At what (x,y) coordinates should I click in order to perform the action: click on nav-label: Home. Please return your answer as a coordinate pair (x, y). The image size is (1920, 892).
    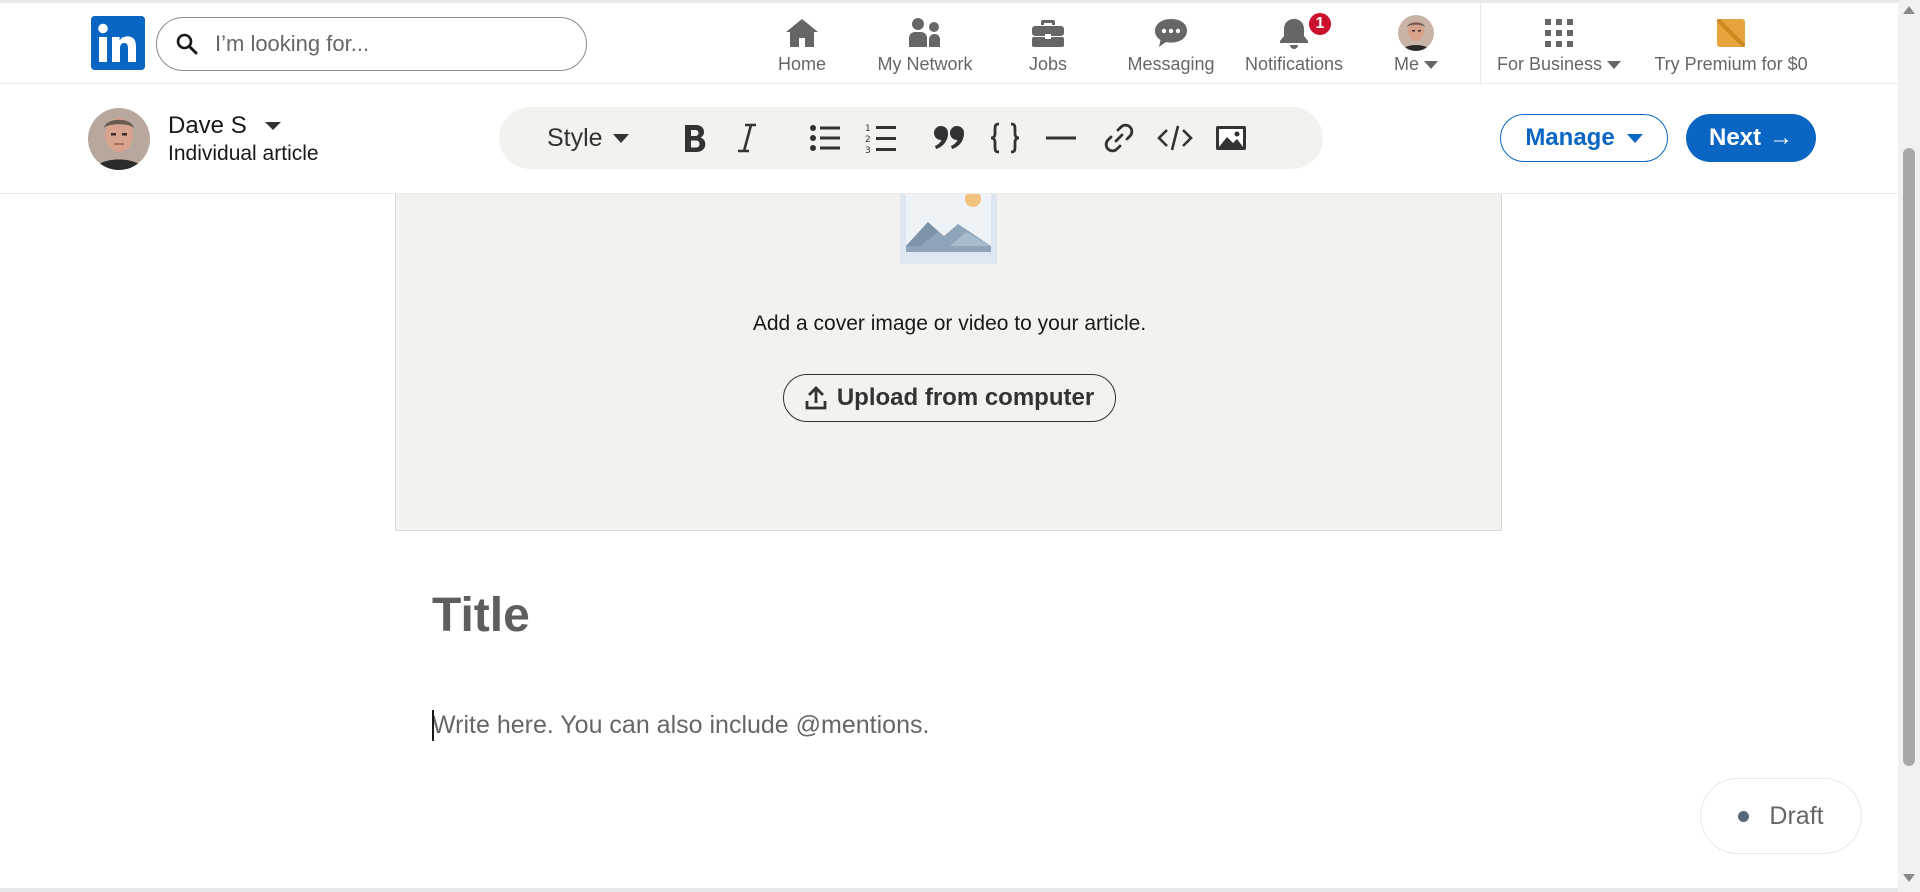
    Looking at the image, I should click on (801, 64).